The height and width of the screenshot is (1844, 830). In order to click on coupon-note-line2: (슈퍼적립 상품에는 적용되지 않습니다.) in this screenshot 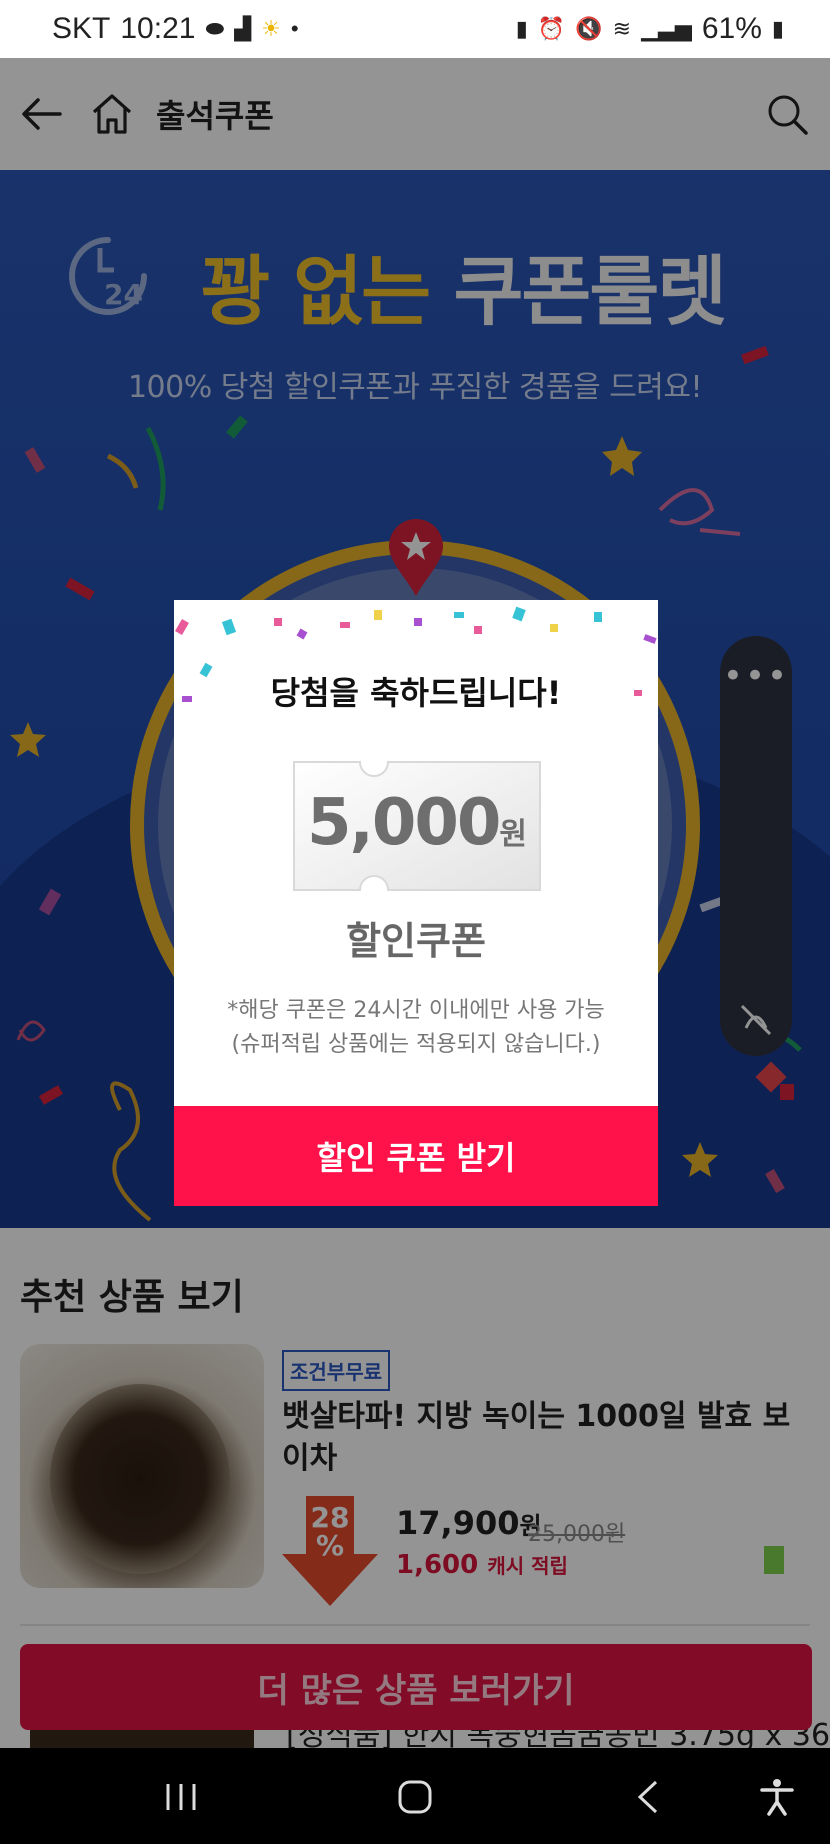, I will do `click(416, 1044)`.